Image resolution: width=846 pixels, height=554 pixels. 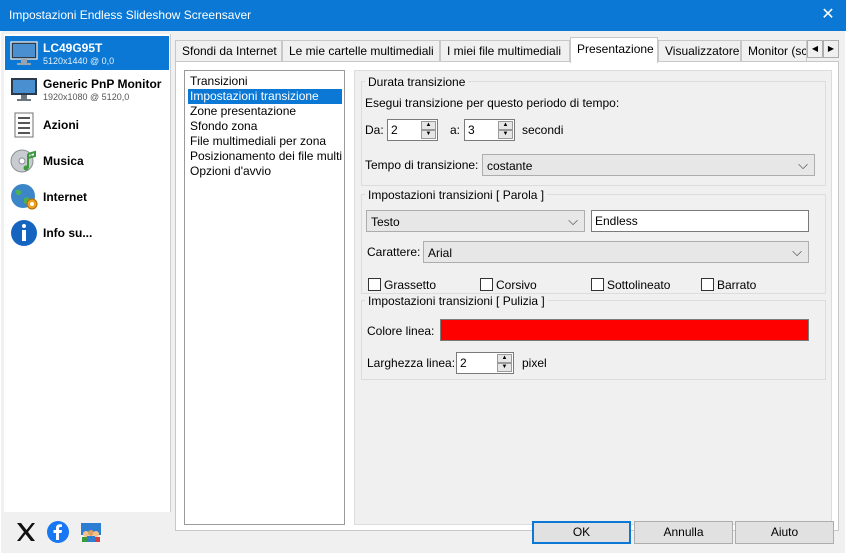 I want to click on word-type-select: Testo ⌵, so click(x=475, y=221).